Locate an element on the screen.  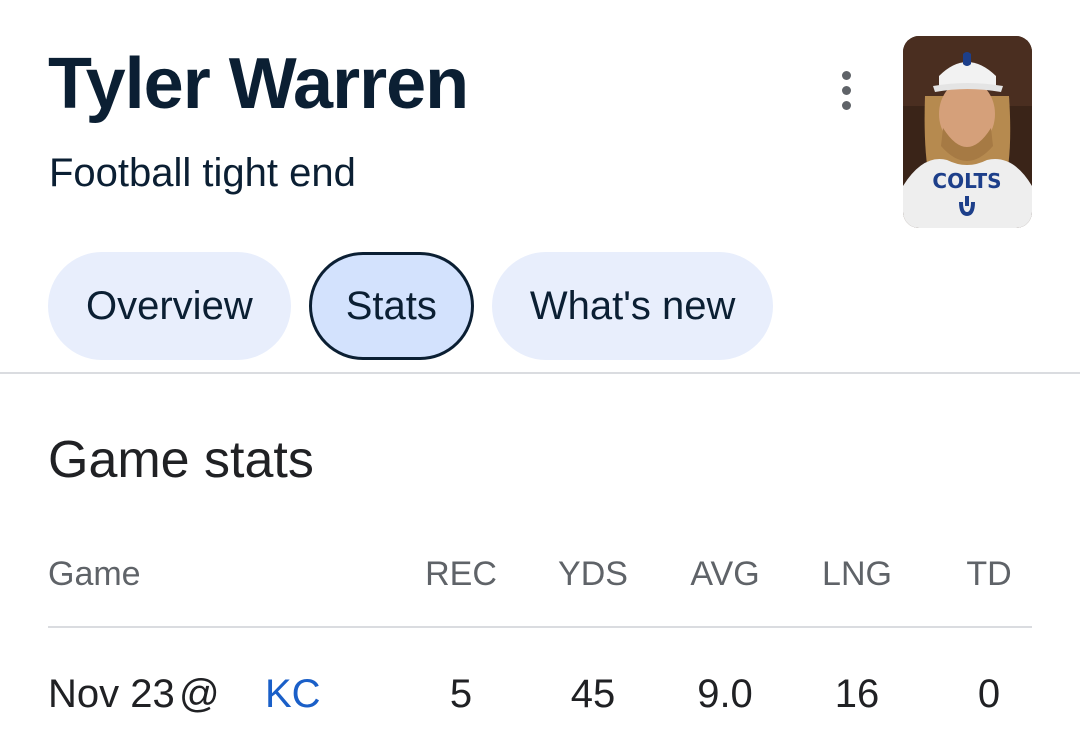
tab-stats: Stats is located at coordinates (391, 306).